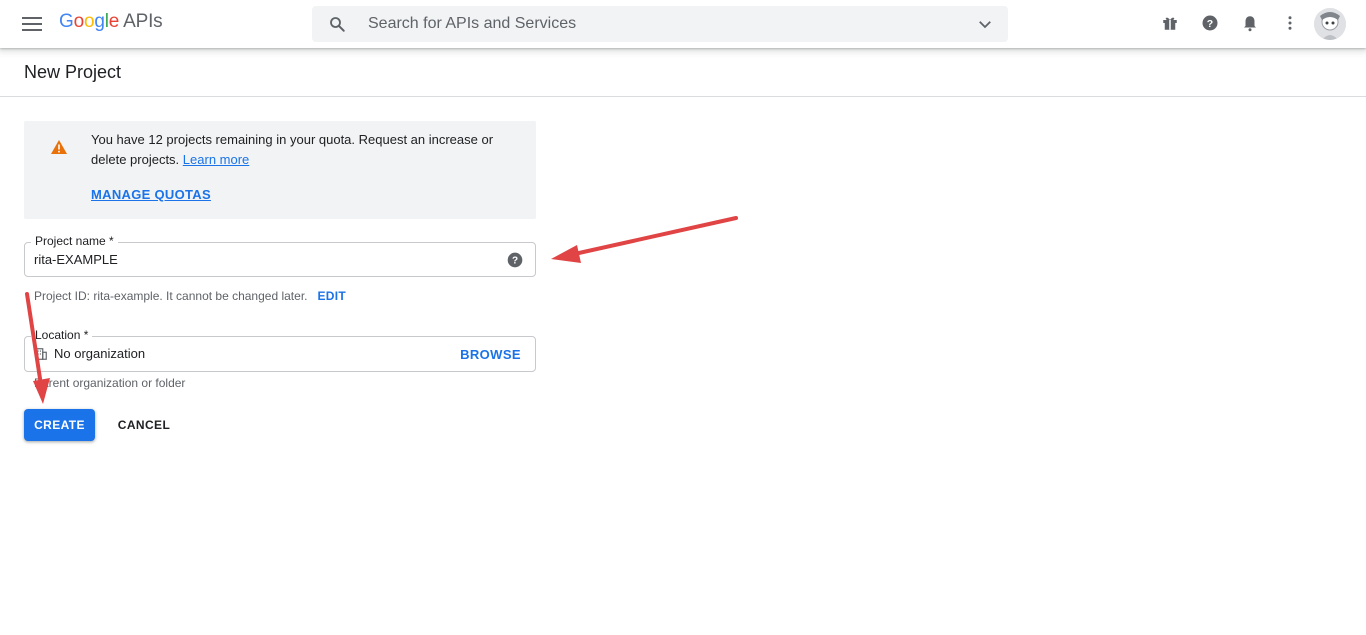 The width and height of the screenshot is (1366, 635). Describe the element at coordinates (1330, 24) in the screenshot. I see `avatar` at that location.